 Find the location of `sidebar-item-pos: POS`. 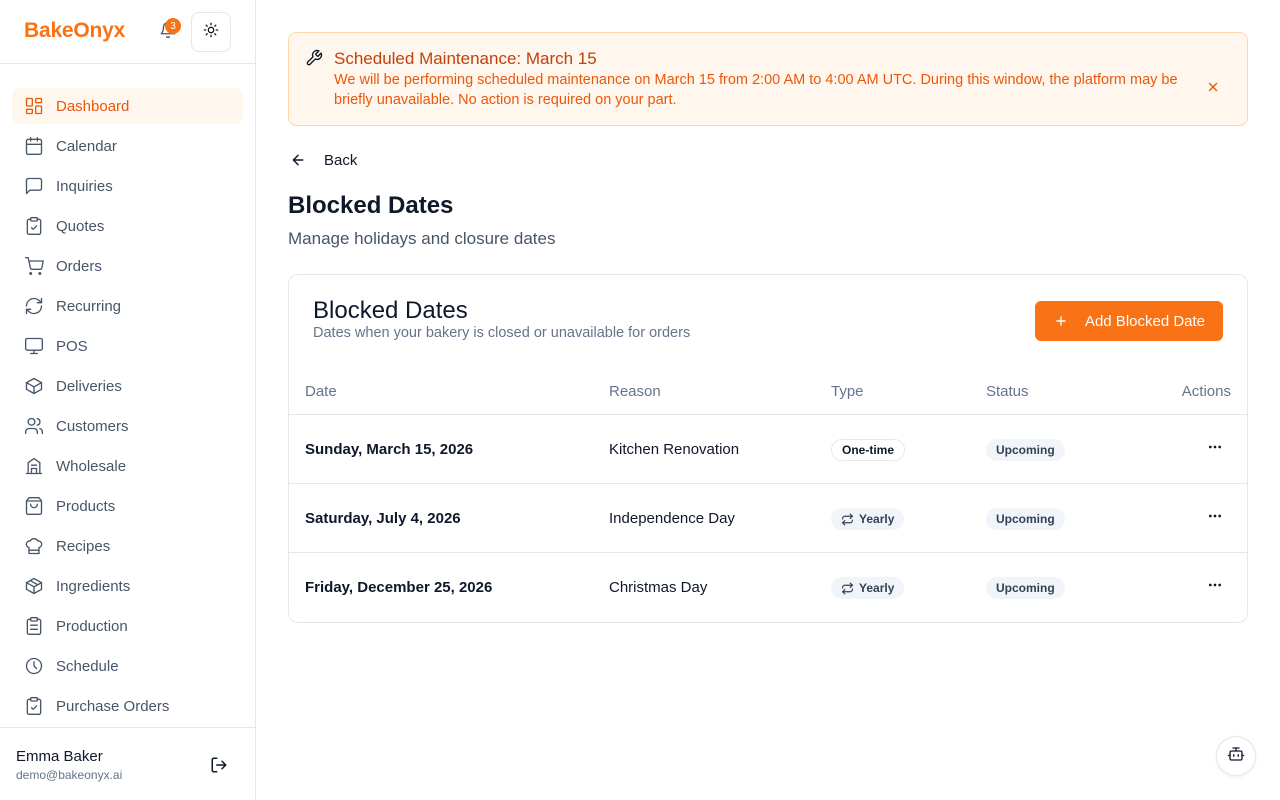

sidebar-item-pos: POS is located at coordinates (127, 346).